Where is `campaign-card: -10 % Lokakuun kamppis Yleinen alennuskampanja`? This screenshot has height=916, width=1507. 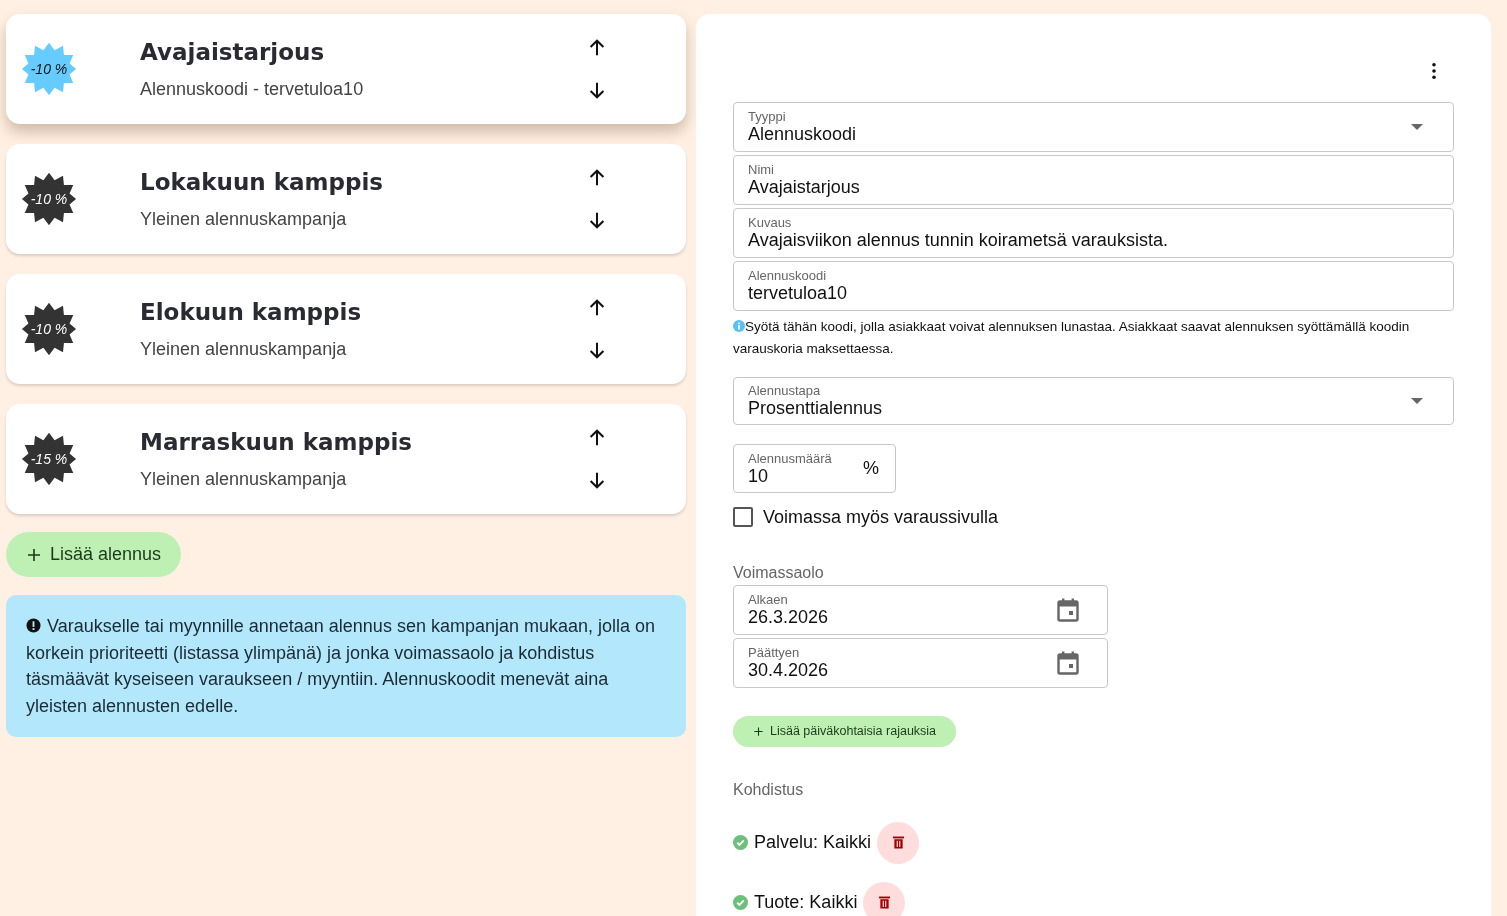 campaign-card: -10 % Lokakuun kamppis Yleinen alennuskampanja is located at coordinates (346, 199).